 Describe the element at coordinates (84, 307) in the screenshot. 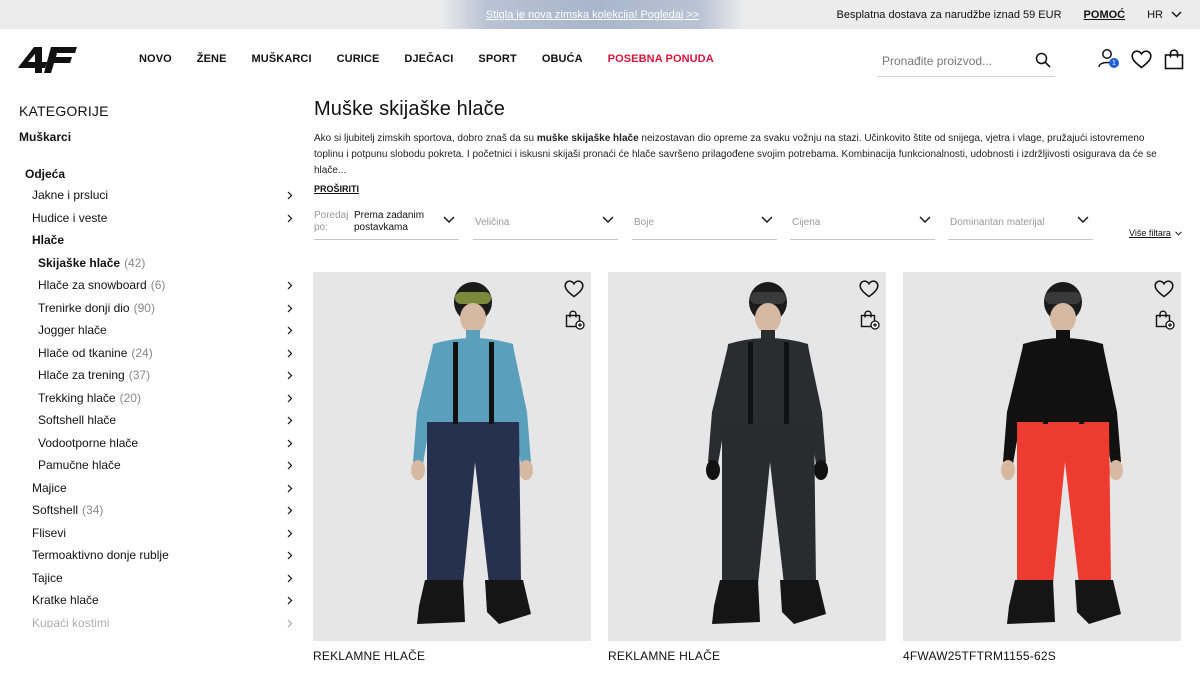

I see `sidebar-item-label: Trenirke donji dio` at that location.